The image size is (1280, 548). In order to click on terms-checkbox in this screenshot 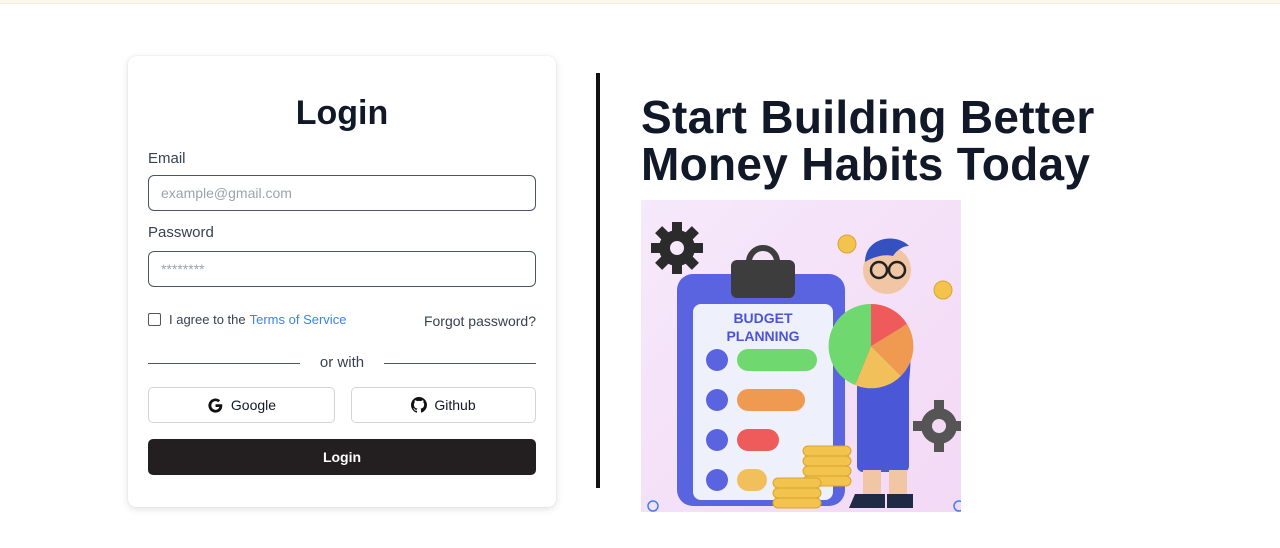, I will do `click(154, 319)`.